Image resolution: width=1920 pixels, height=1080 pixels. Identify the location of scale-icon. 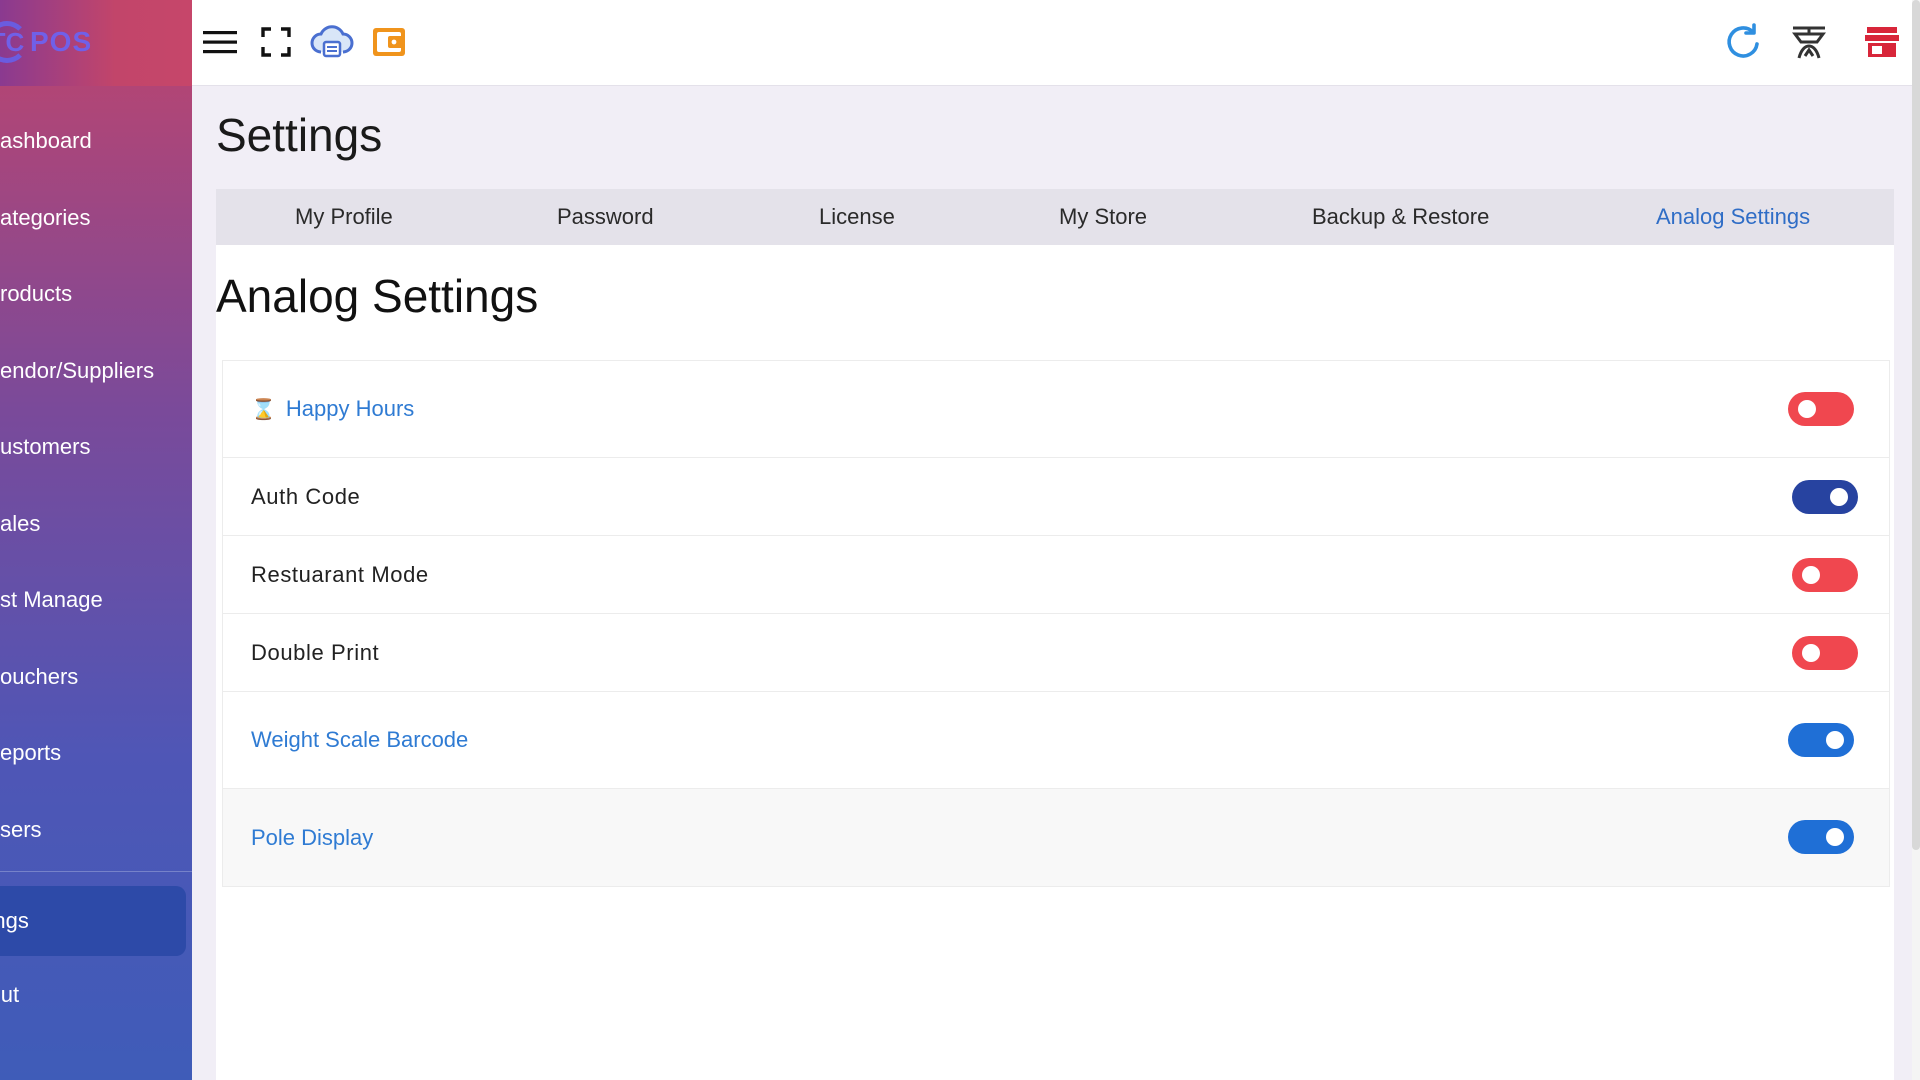
(1809, 42).